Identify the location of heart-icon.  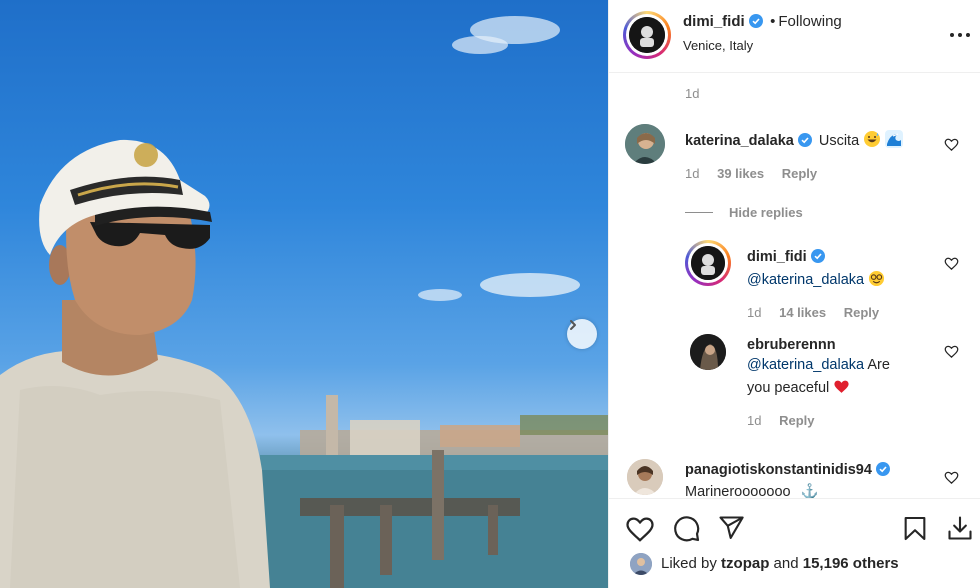
(640, 529).